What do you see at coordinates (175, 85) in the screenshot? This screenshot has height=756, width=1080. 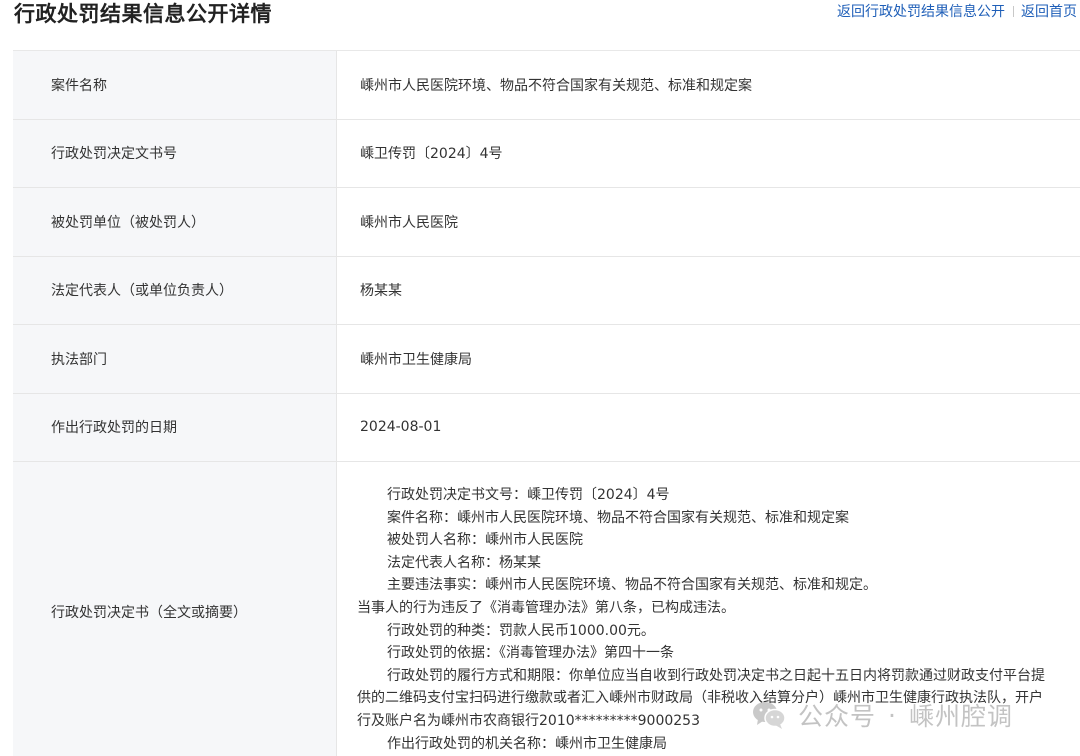 I see `row-label: 案件名称` at bounding box center [175, 85].